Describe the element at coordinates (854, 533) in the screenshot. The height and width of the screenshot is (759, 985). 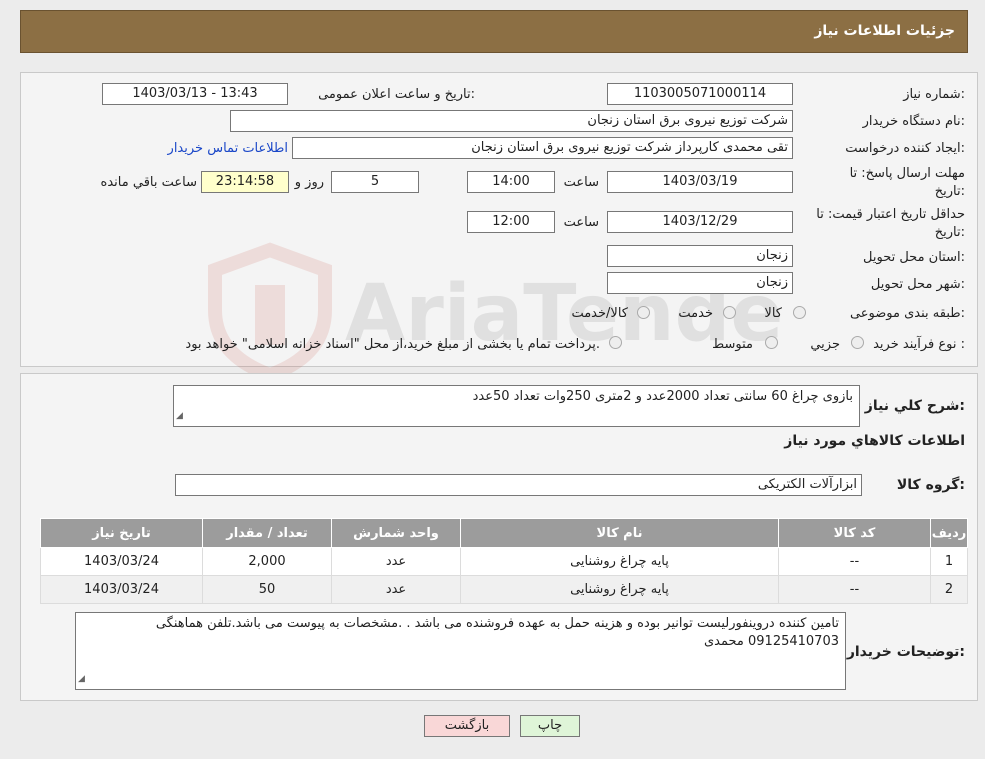
I see `col-goods-code: كد كالا` at that location.